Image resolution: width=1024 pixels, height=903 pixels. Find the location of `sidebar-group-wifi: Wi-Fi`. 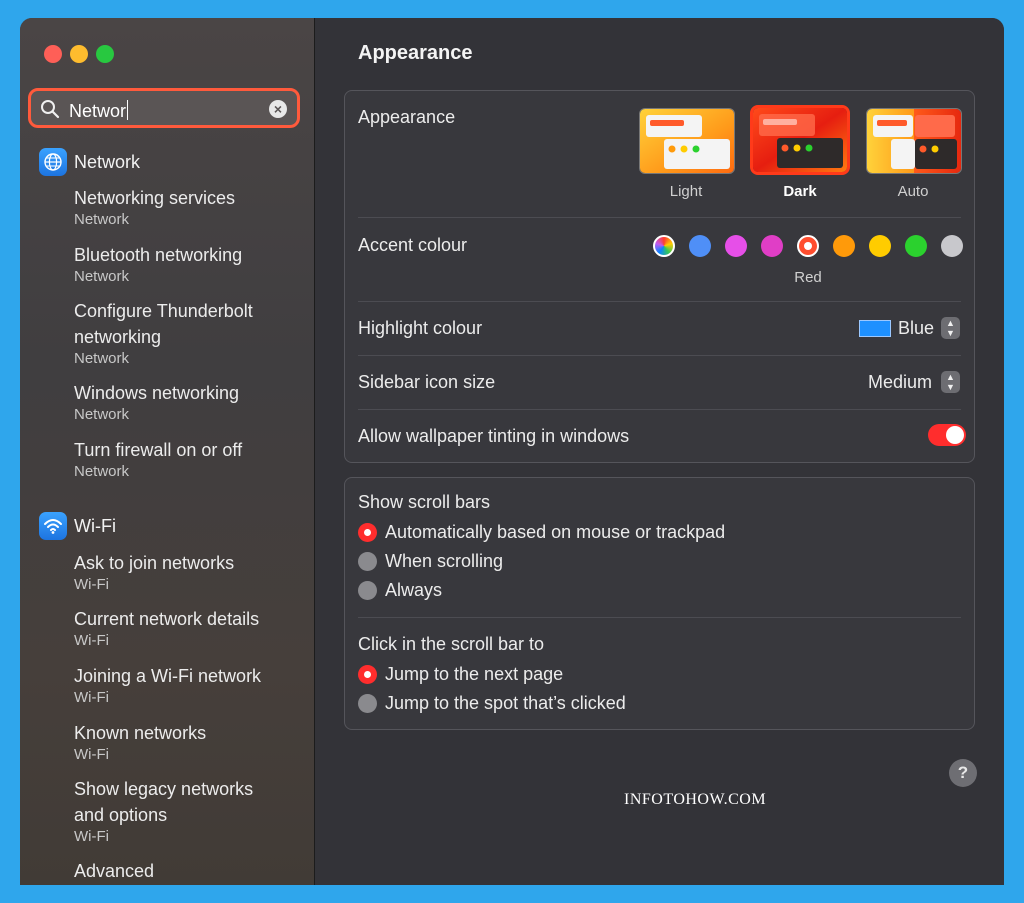

sidebar-group-wifi: Wi-Fi is located at coordinates (77, 526).